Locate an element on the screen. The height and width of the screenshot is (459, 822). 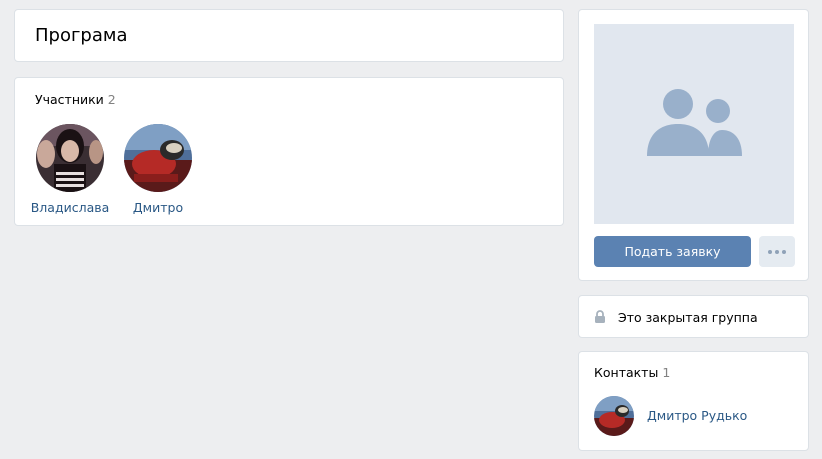
closed-group-label: Это закрытая группа is located at coordinates (688, 317).